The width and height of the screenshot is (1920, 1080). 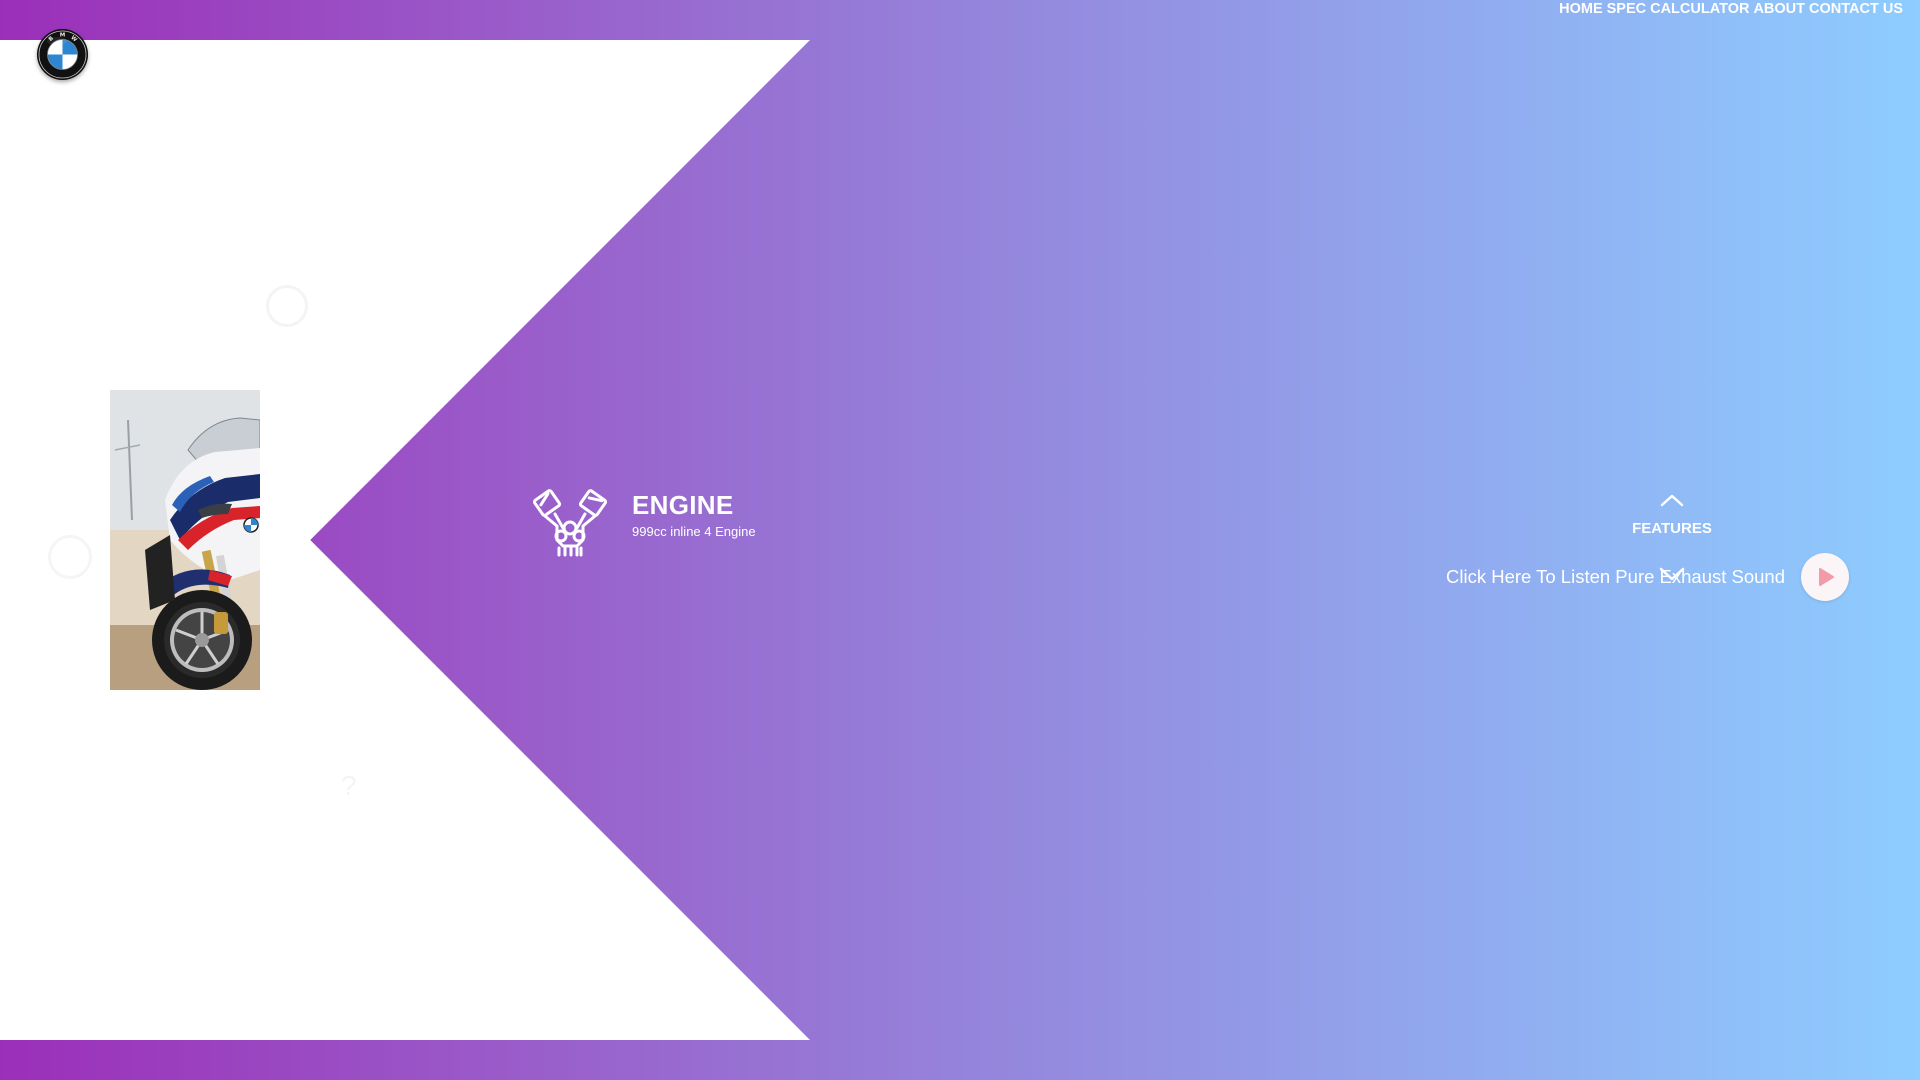 What do you see at coordinates (185, 540) in the screenshot?
I see `motorcycle-image` at bounding box center [185, 540].